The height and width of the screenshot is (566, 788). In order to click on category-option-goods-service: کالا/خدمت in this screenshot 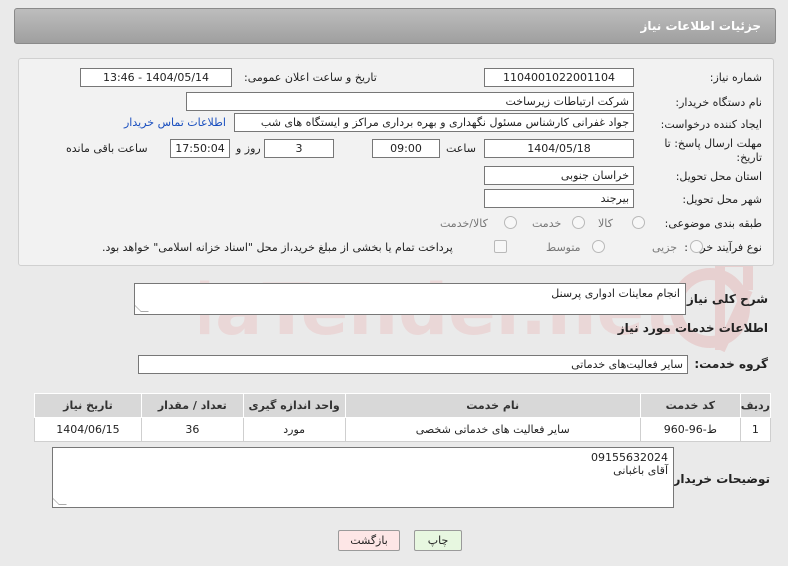, I will do `click(464, 223)`.